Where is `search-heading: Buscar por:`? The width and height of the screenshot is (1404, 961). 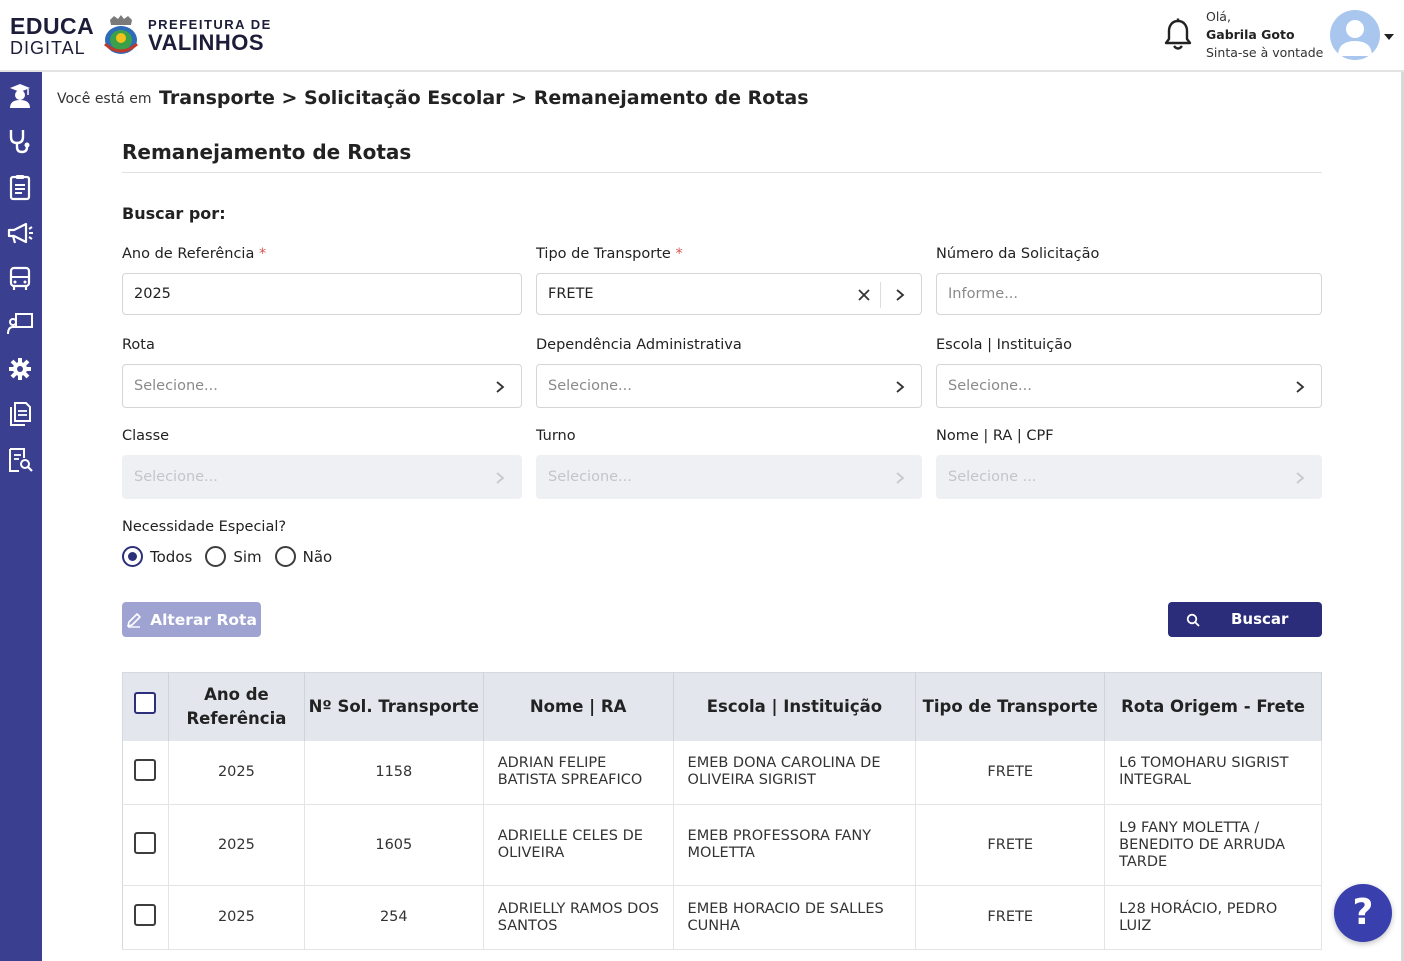
search-heading: Buscar por: is located at coordinates (174, 213).